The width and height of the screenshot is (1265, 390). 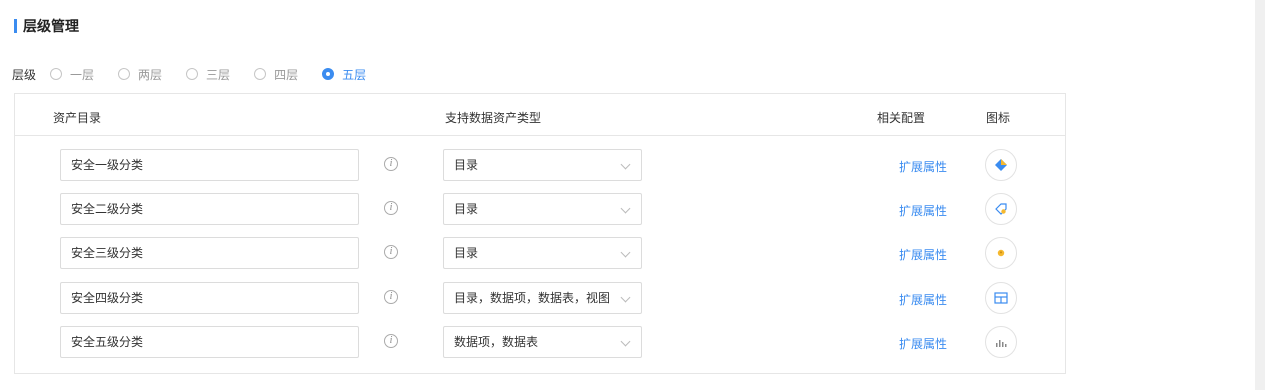 I want to click on asset-type-select: 数据项，数据表, so click(x=542, y=342).